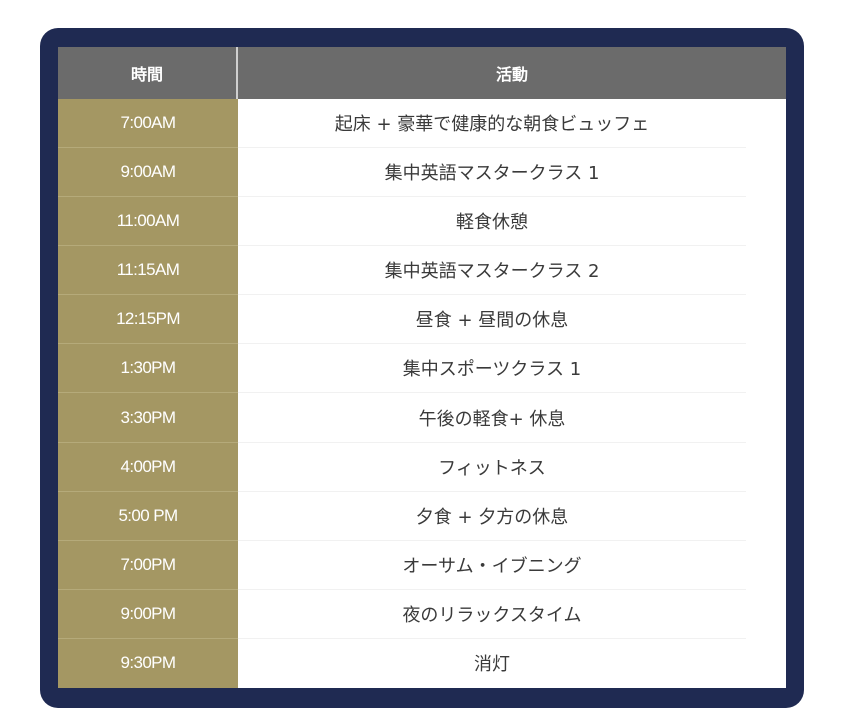 The height and width of the screenshot is (722, 844). Describe the element at coordinates (492, 369) in the screenshot. I see `activity-cell: 集中スポーツクラス 1` at that location.